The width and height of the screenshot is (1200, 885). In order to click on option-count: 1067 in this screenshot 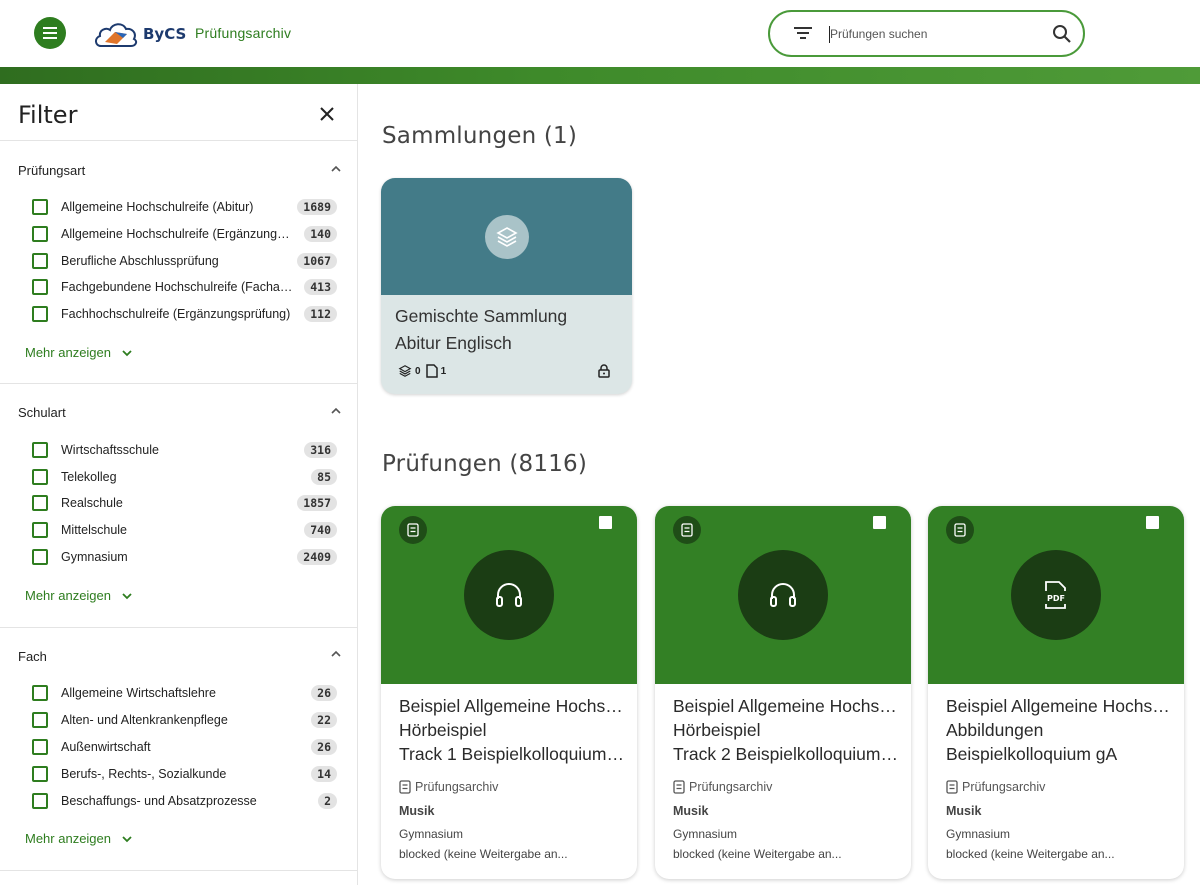, I will do `click(317, 261)`.